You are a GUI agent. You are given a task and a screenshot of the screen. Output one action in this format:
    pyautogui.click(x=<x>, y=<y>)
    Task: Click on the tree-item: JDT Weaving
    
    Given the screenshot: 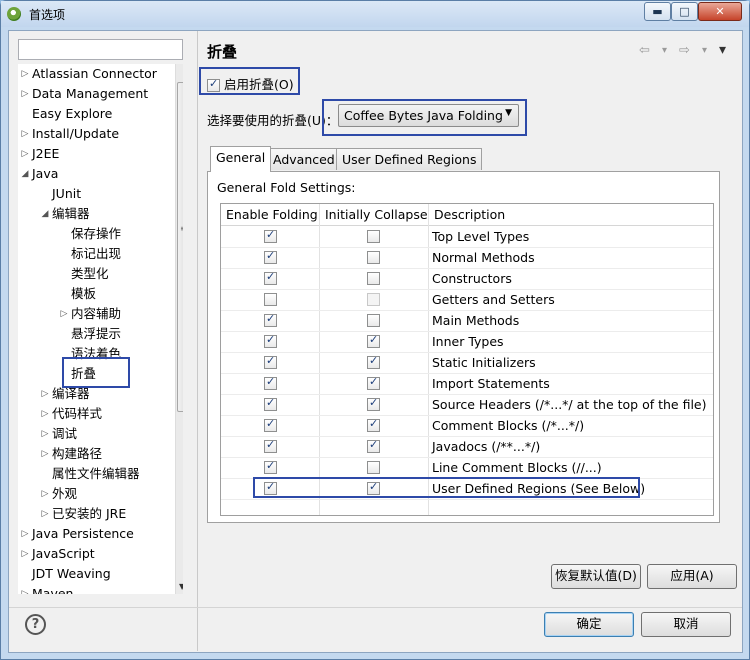 What is the action you would take?
    pyautogui.click(x=95, y=574)
    